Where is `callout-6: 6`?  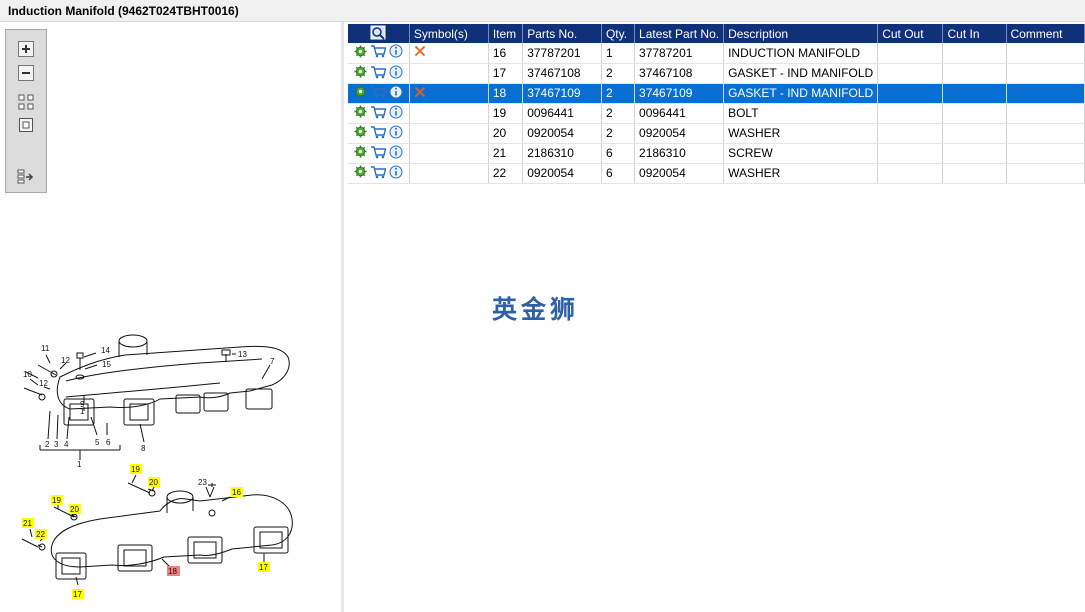
callout-6: 6 is located at coordinates (108, 442).